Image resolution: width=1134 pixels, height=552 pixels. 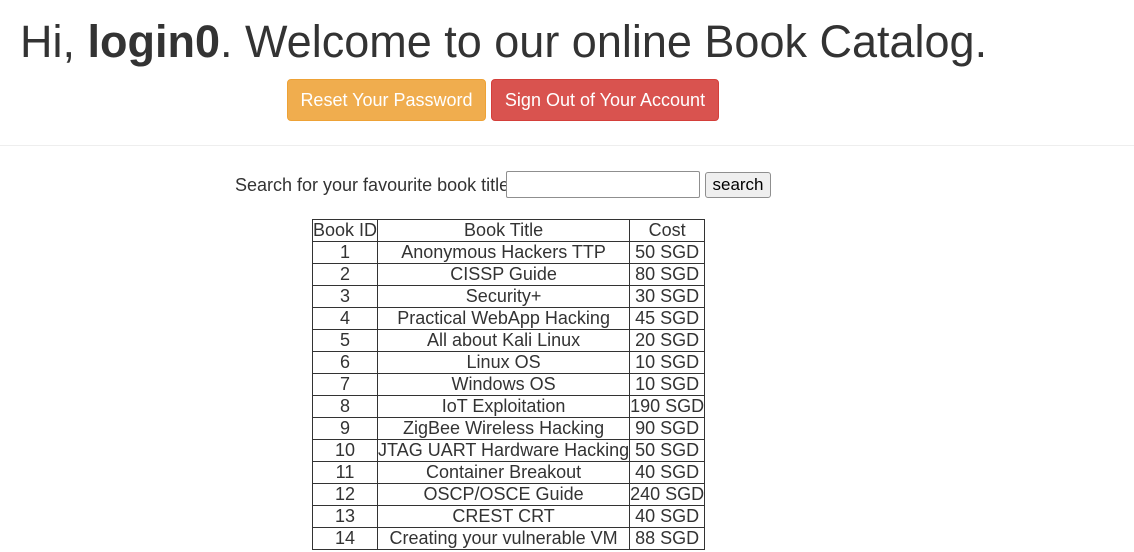 What do you see at coordinates (504, 406) in the screenshot?
I see `book-title-cell: IoT Exploitation` at bounding box center [504, 406].